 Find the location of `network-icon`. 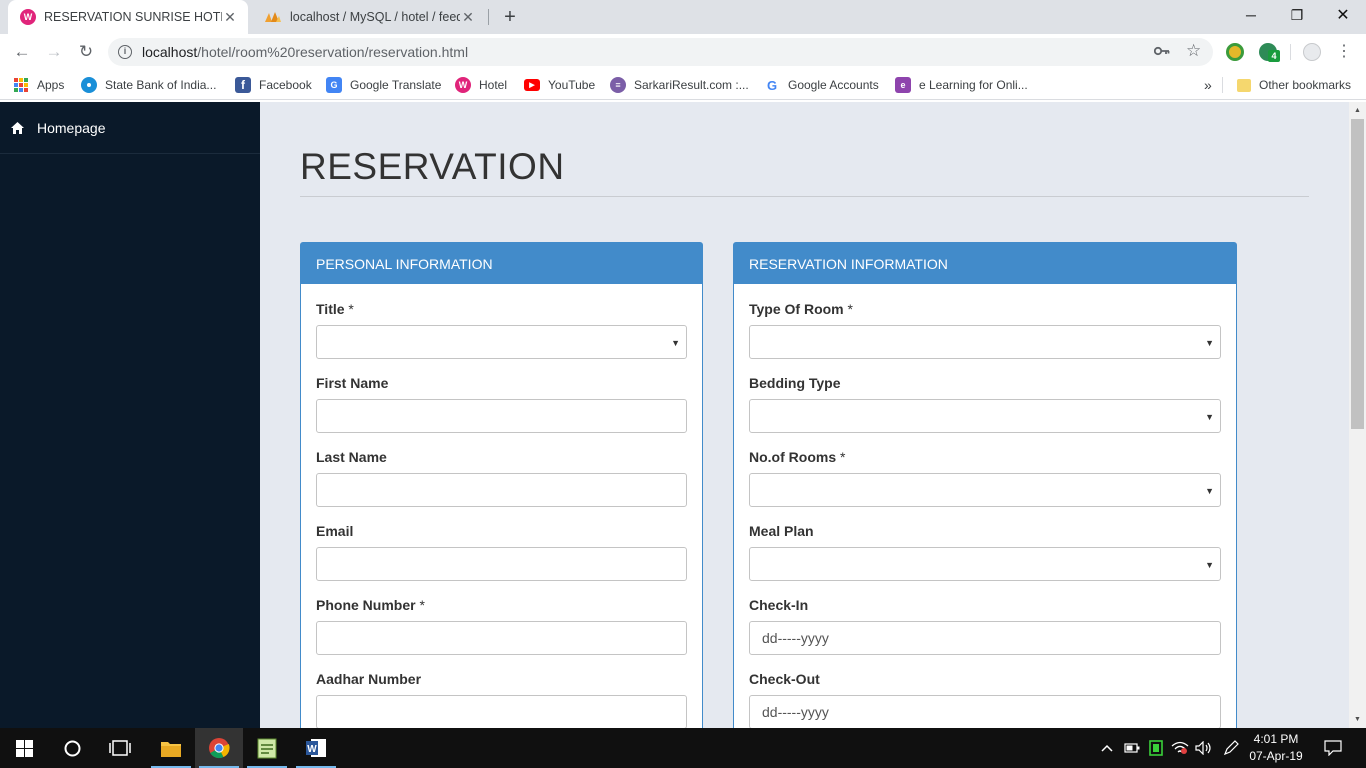

network-icon is located at coordinates (1180, 748).